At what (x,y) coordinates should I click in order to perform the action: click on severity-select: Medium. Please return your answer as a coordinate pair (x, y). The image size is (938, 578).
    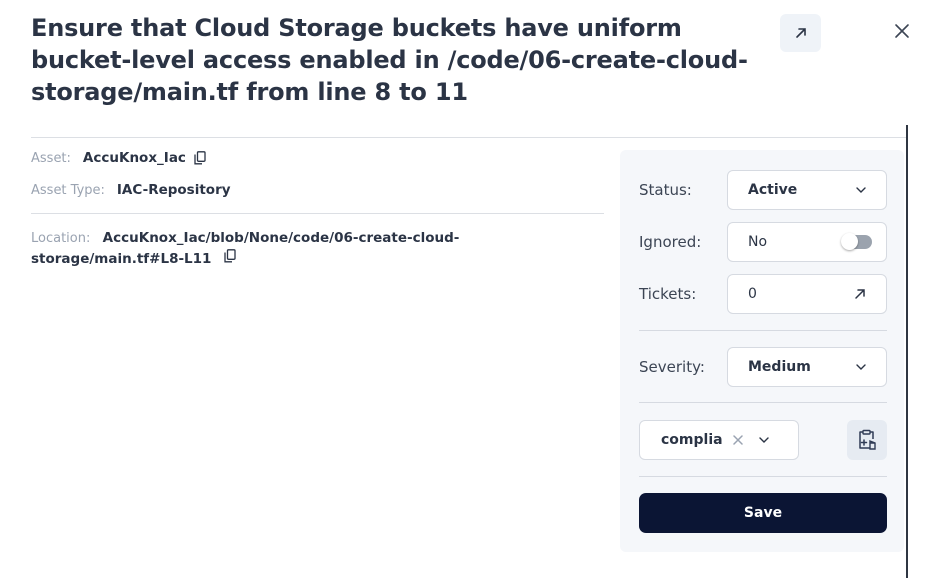
    Looking at the image, I should click on (807, 367).